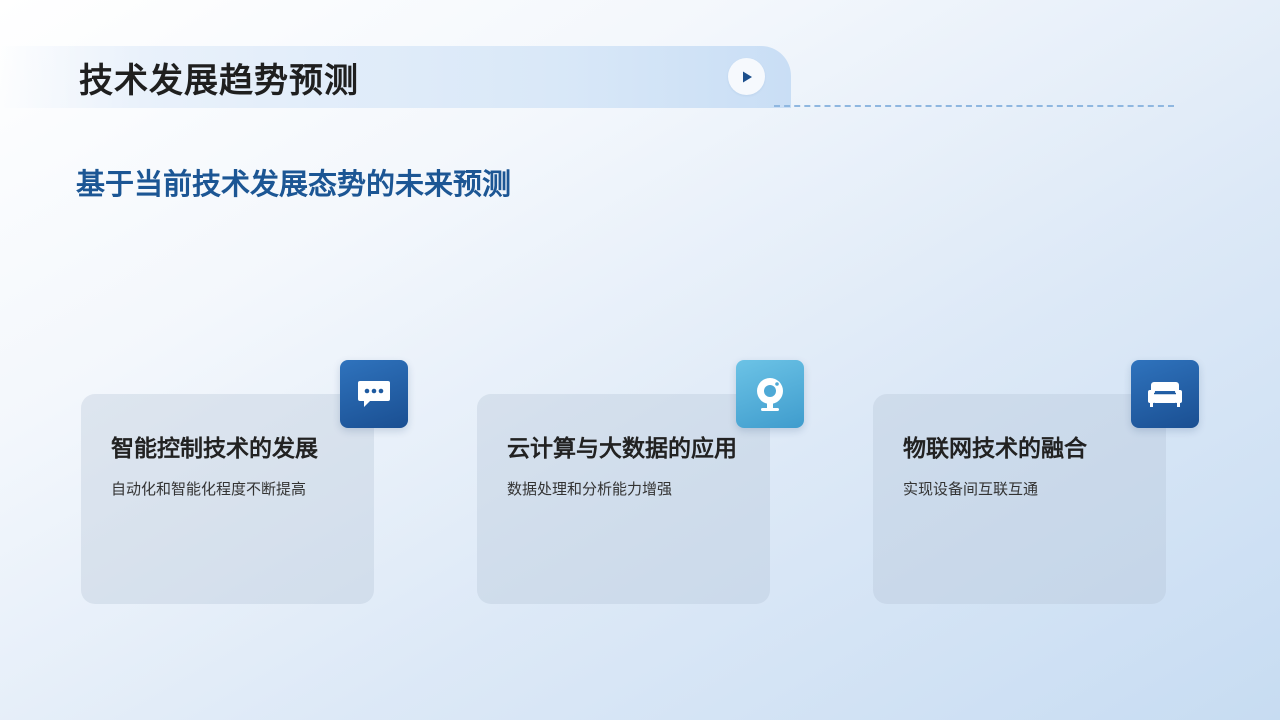 The height and width of the screenshot is (720, 1280). What do you see at coordinates (770, 394) in the screenshot?
I see `webcam-icon` at bounding box center [770, 394].